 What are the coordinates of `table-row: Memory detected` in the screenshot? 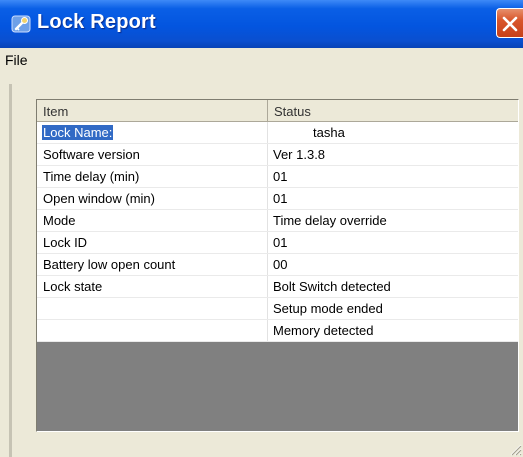 It's located at (277, 331).